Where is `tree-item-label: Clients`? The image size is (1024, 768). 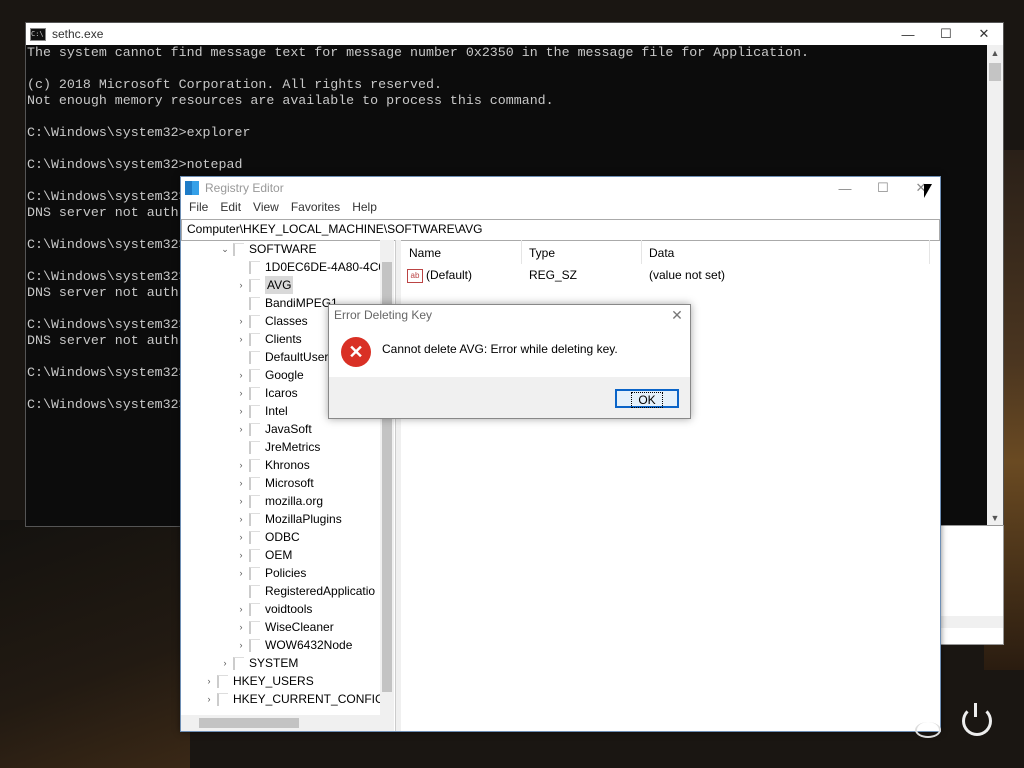
tree-item-label: Clients is located at coordinates (283, 339).